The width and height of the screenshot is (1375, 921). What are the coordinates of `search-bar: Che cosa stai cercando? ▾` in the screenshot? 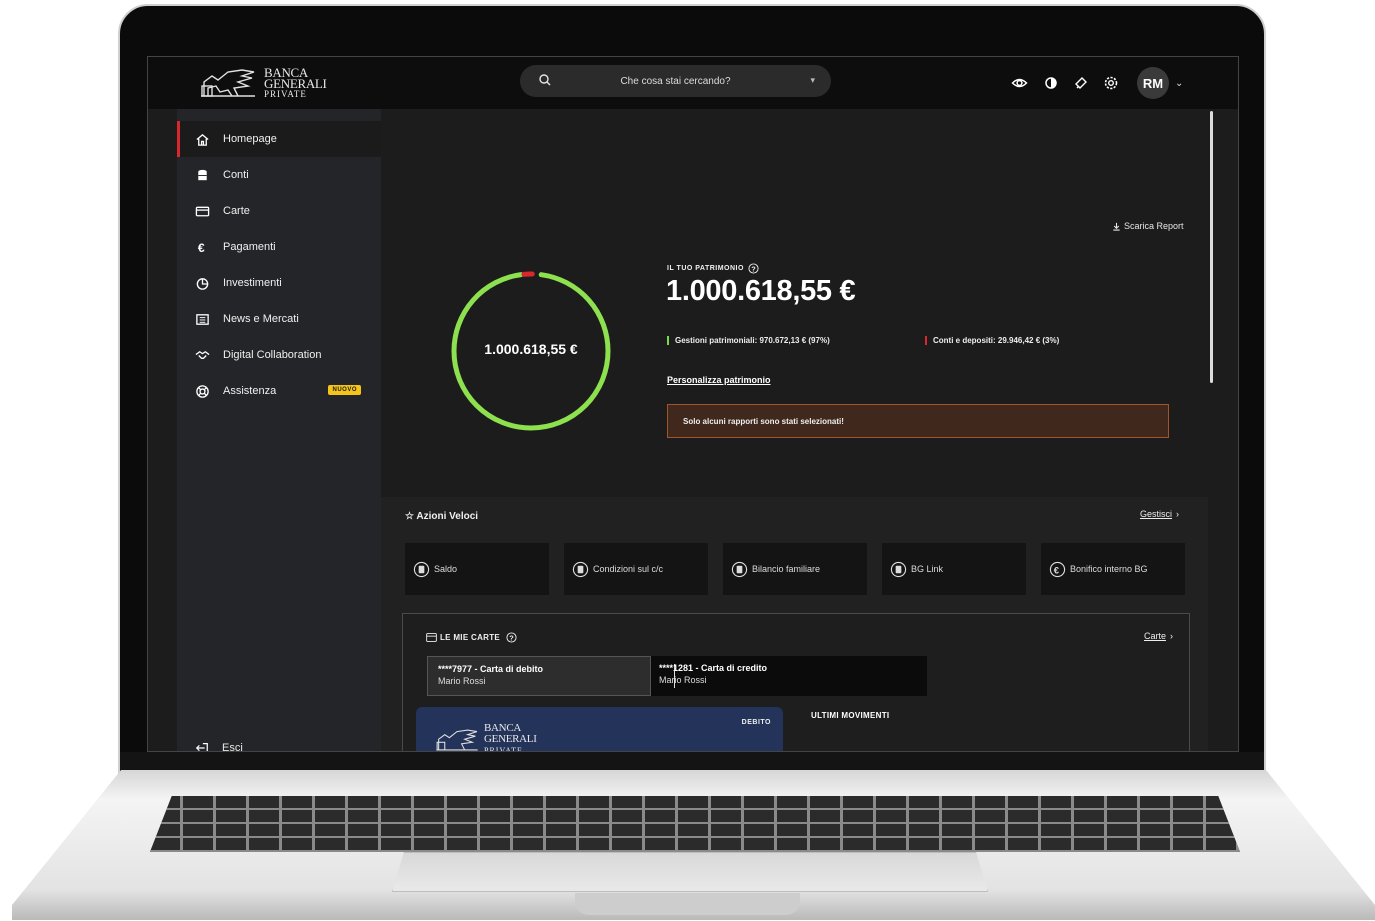 It's located at (675, 81).